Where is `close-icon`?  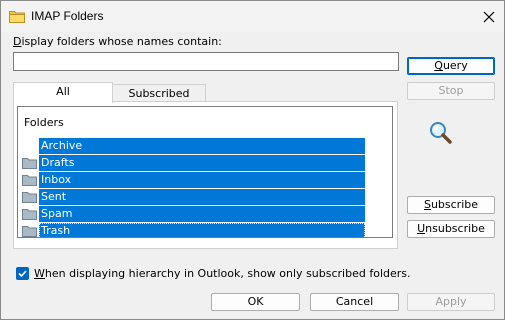 close-icon is located at coordinates (489, 16).